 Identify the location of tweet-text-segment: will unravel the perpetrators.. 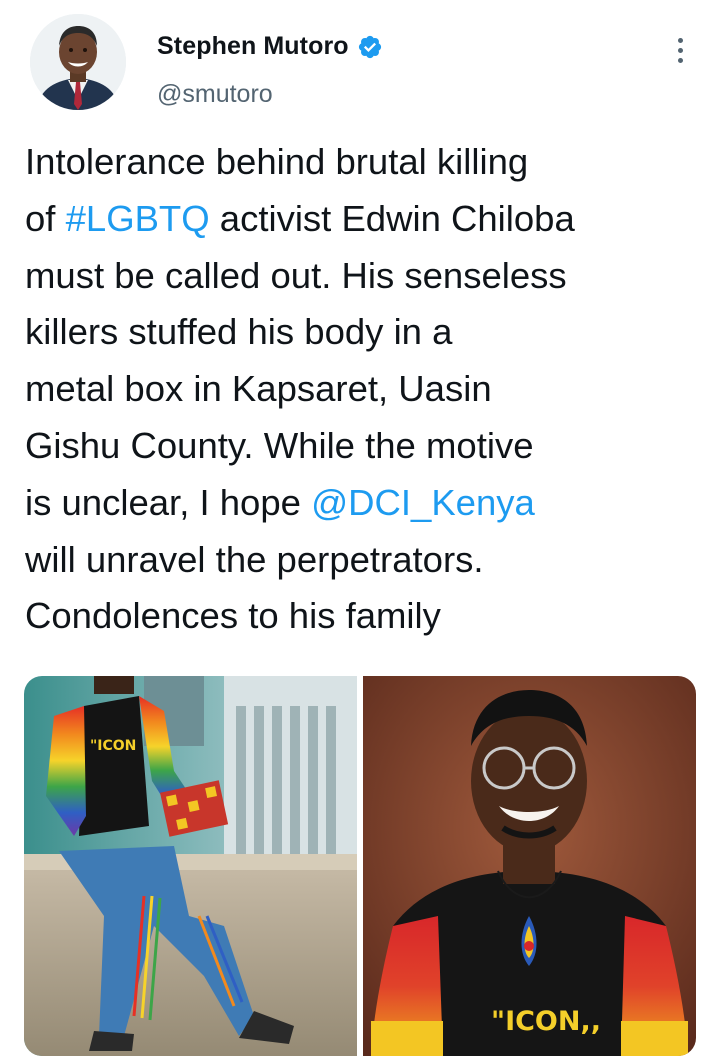
(254, 559).